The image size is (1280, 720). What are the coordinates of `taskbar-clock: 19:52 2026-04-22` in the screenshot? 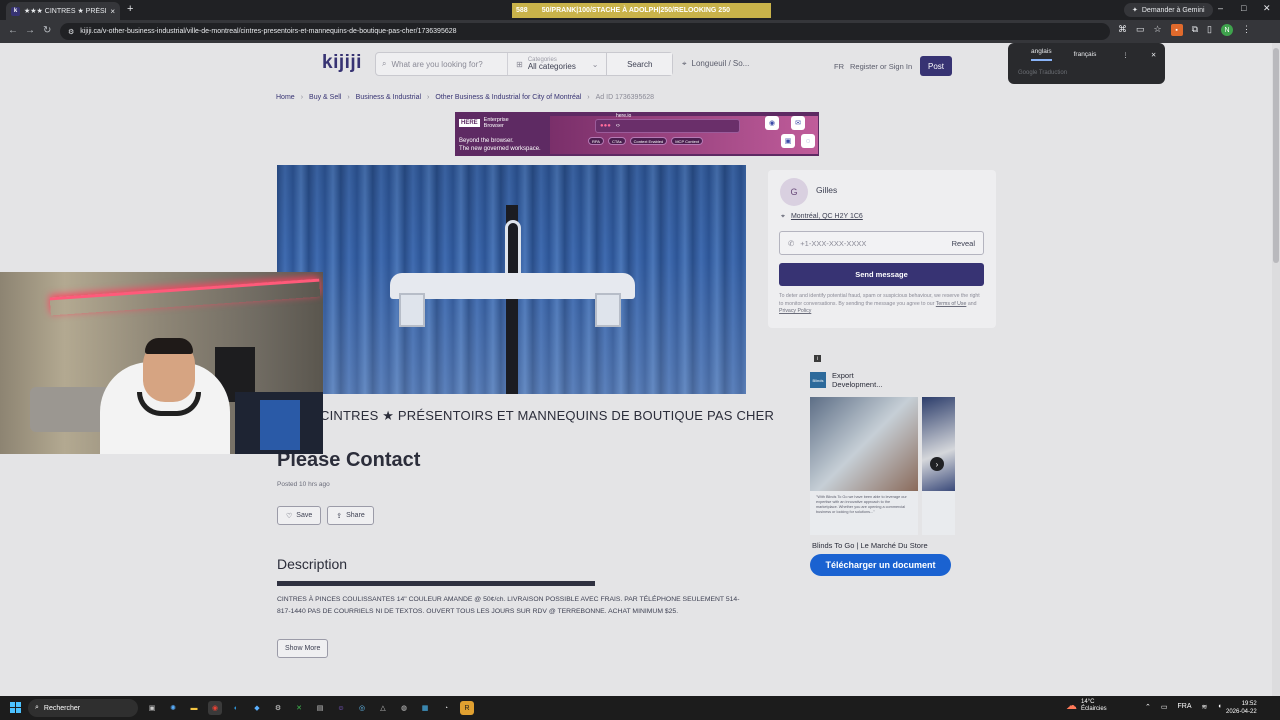 It's located at (1241, 708).